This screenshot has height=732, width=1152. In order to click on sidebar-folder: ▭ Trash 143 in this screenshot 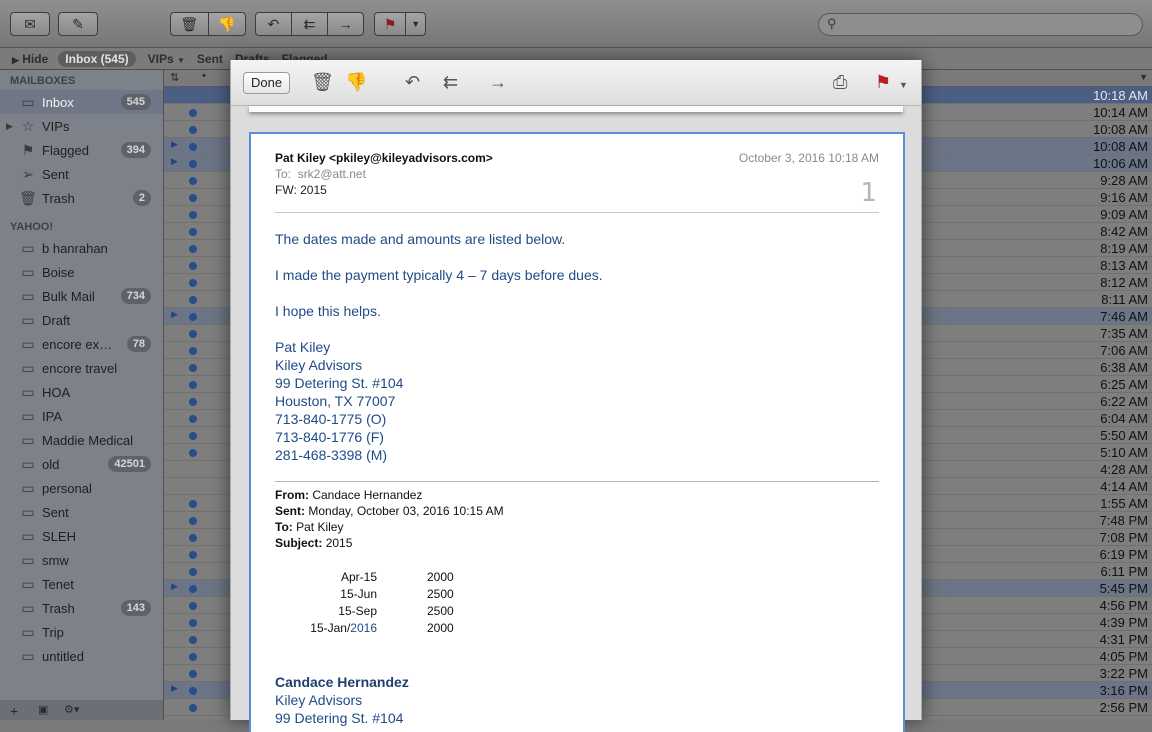, I will do `click(81, 608)`.